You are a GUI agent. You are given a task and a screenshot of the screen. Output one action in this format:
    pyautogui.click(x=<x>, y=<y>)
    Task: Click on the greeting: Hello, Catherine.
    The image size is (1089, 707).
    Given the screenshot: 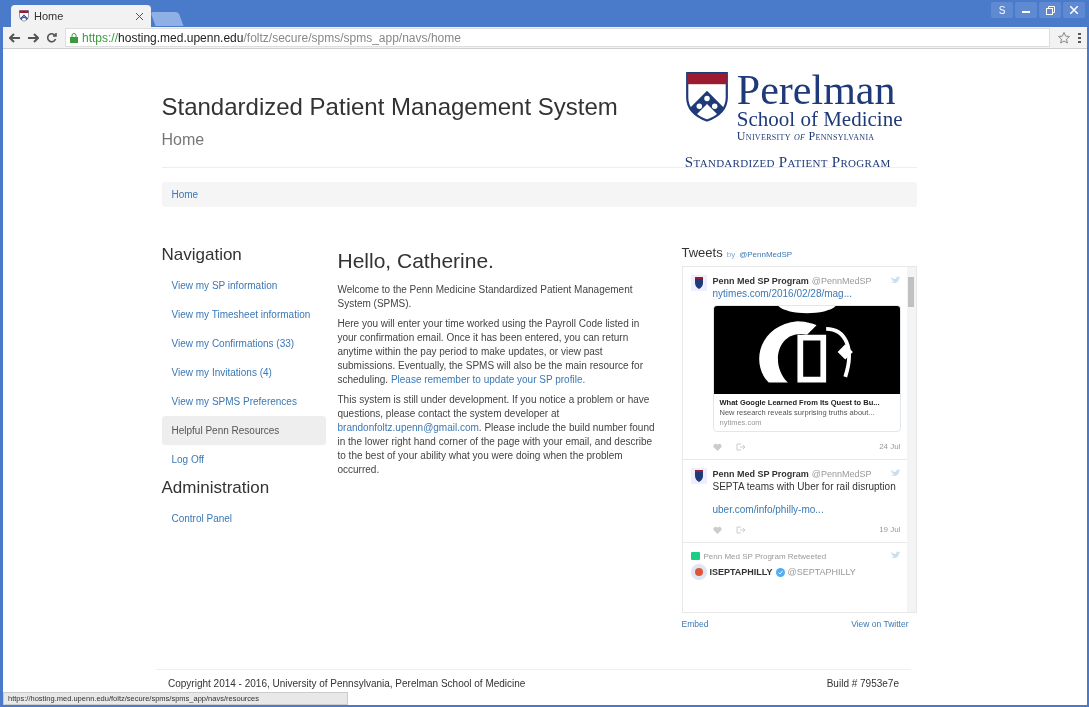 What is the action you would take?
    pyautogui.click(x=416, y=261)
    